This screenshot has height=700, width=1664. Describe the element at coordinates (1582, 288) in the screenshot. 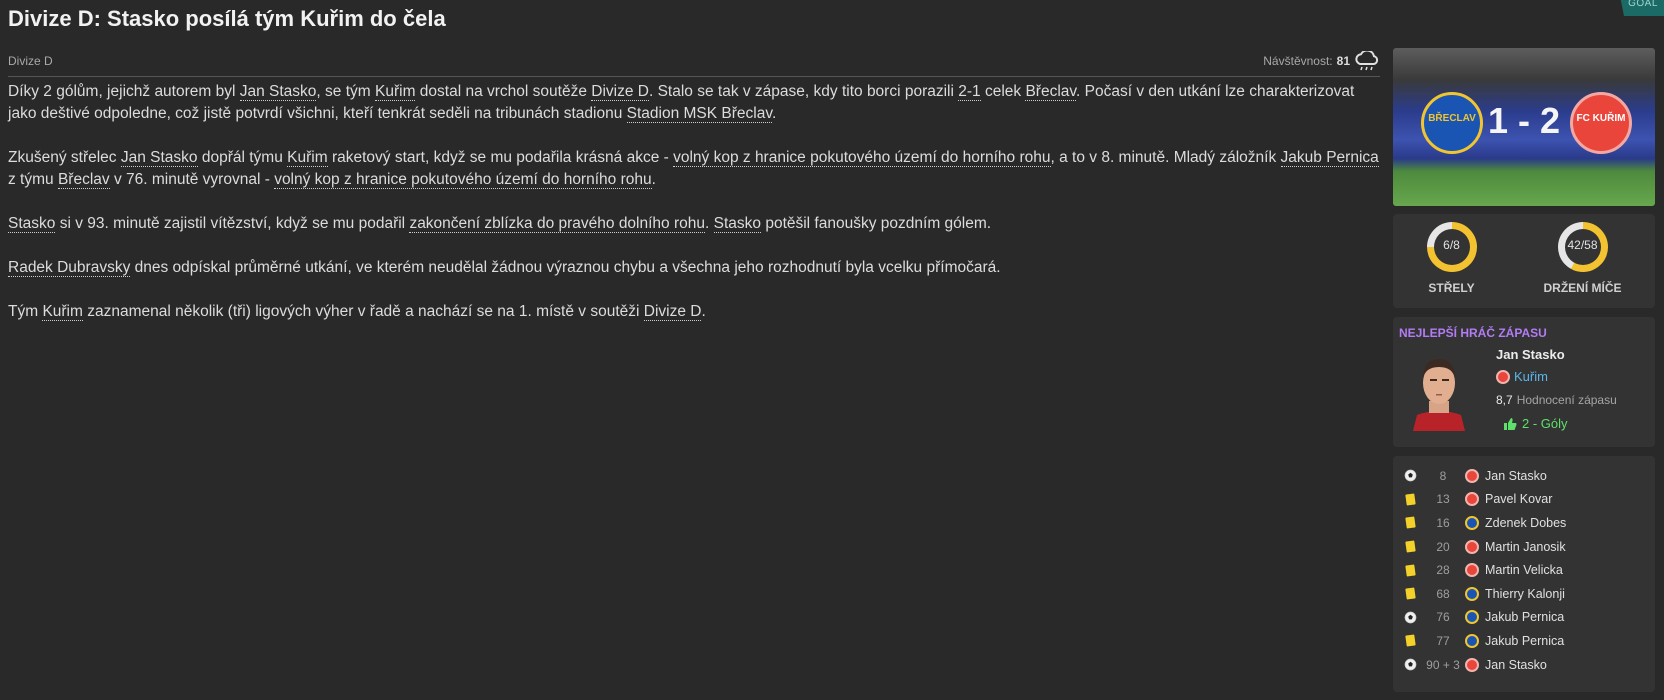

I see `possession-label: DRŽENÍ MÍČE` at that location.